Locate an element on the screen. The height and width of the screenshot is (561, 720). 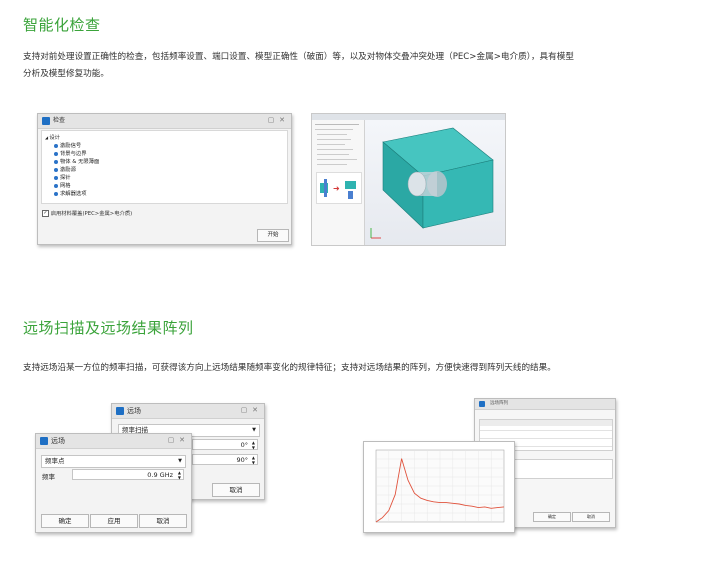
array-dialog-title: 远场阵列 is located at coordinates (499, 403).